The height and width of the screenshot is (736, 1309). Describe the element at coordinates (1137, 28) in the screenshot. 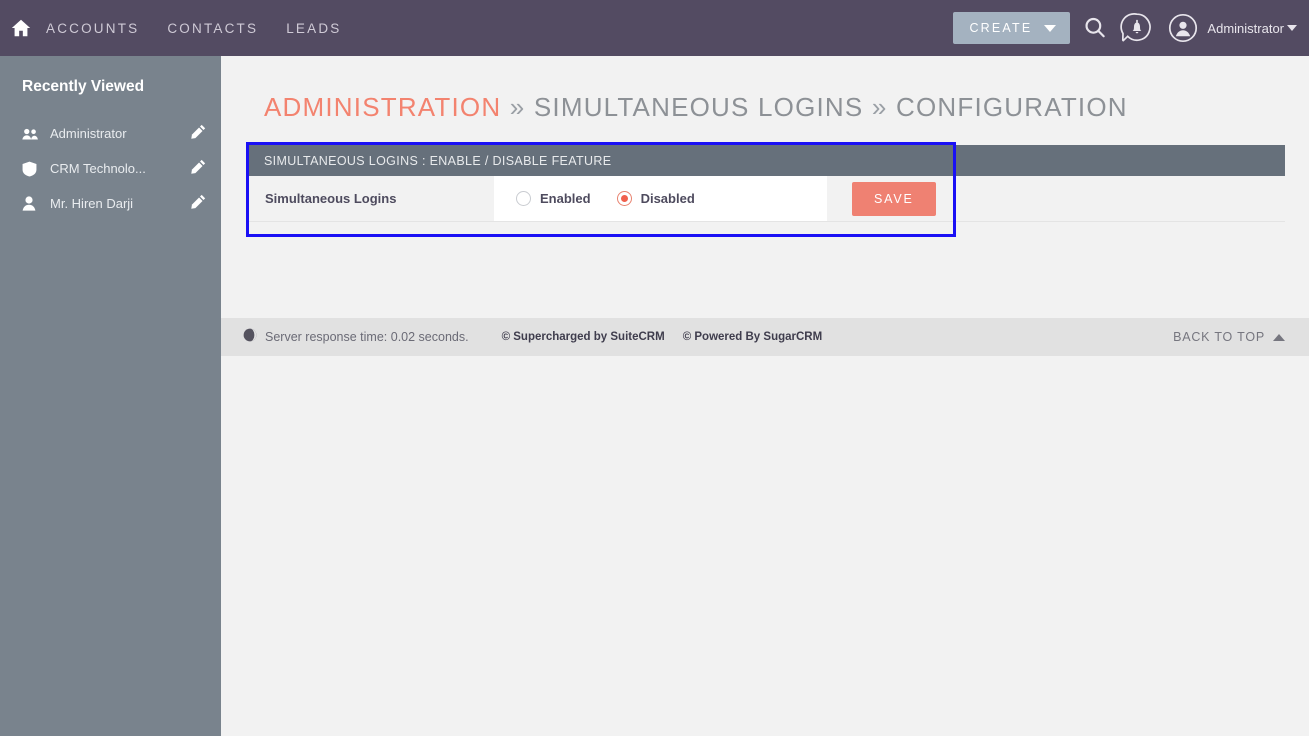

I see `bell-icon` at that location.